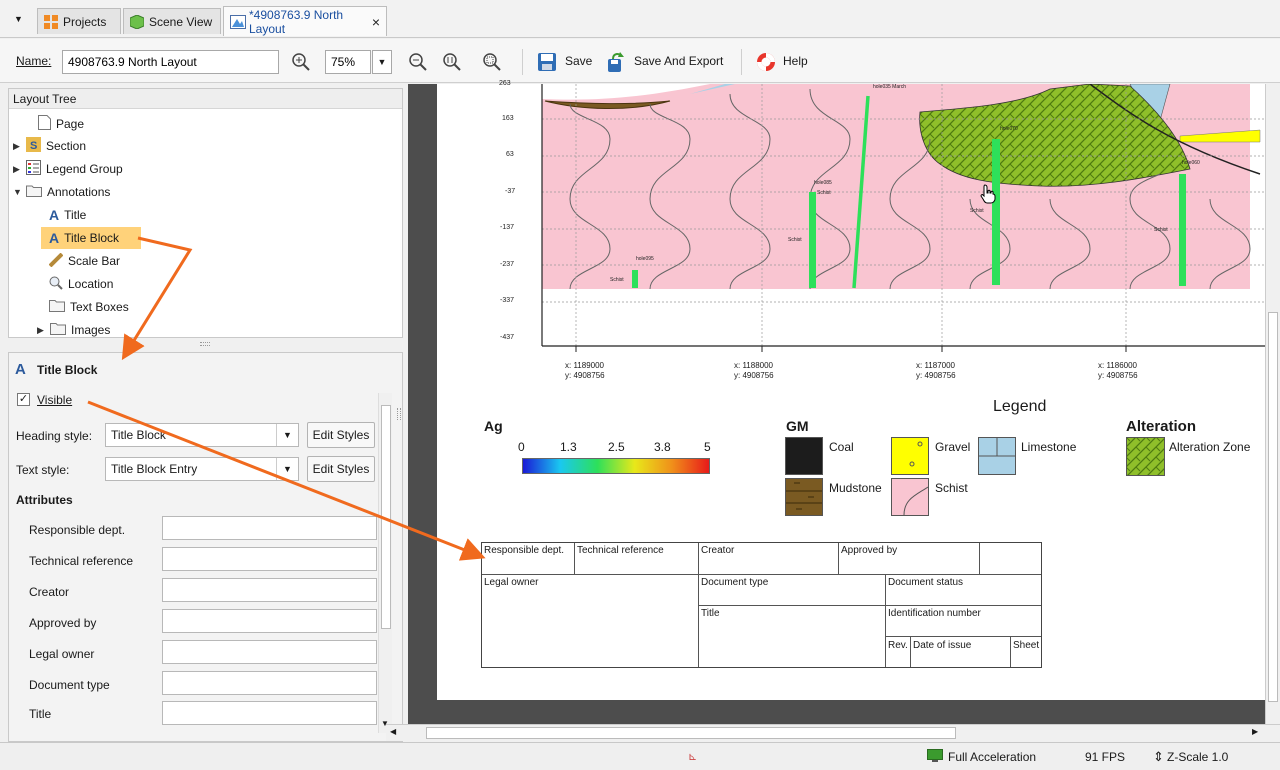 Image resolution: width=1280 pixels, height=770 pixels. Describe the element at coordinates (1145, 456) in the screenshot. I see `alteration-swatch` at that location.